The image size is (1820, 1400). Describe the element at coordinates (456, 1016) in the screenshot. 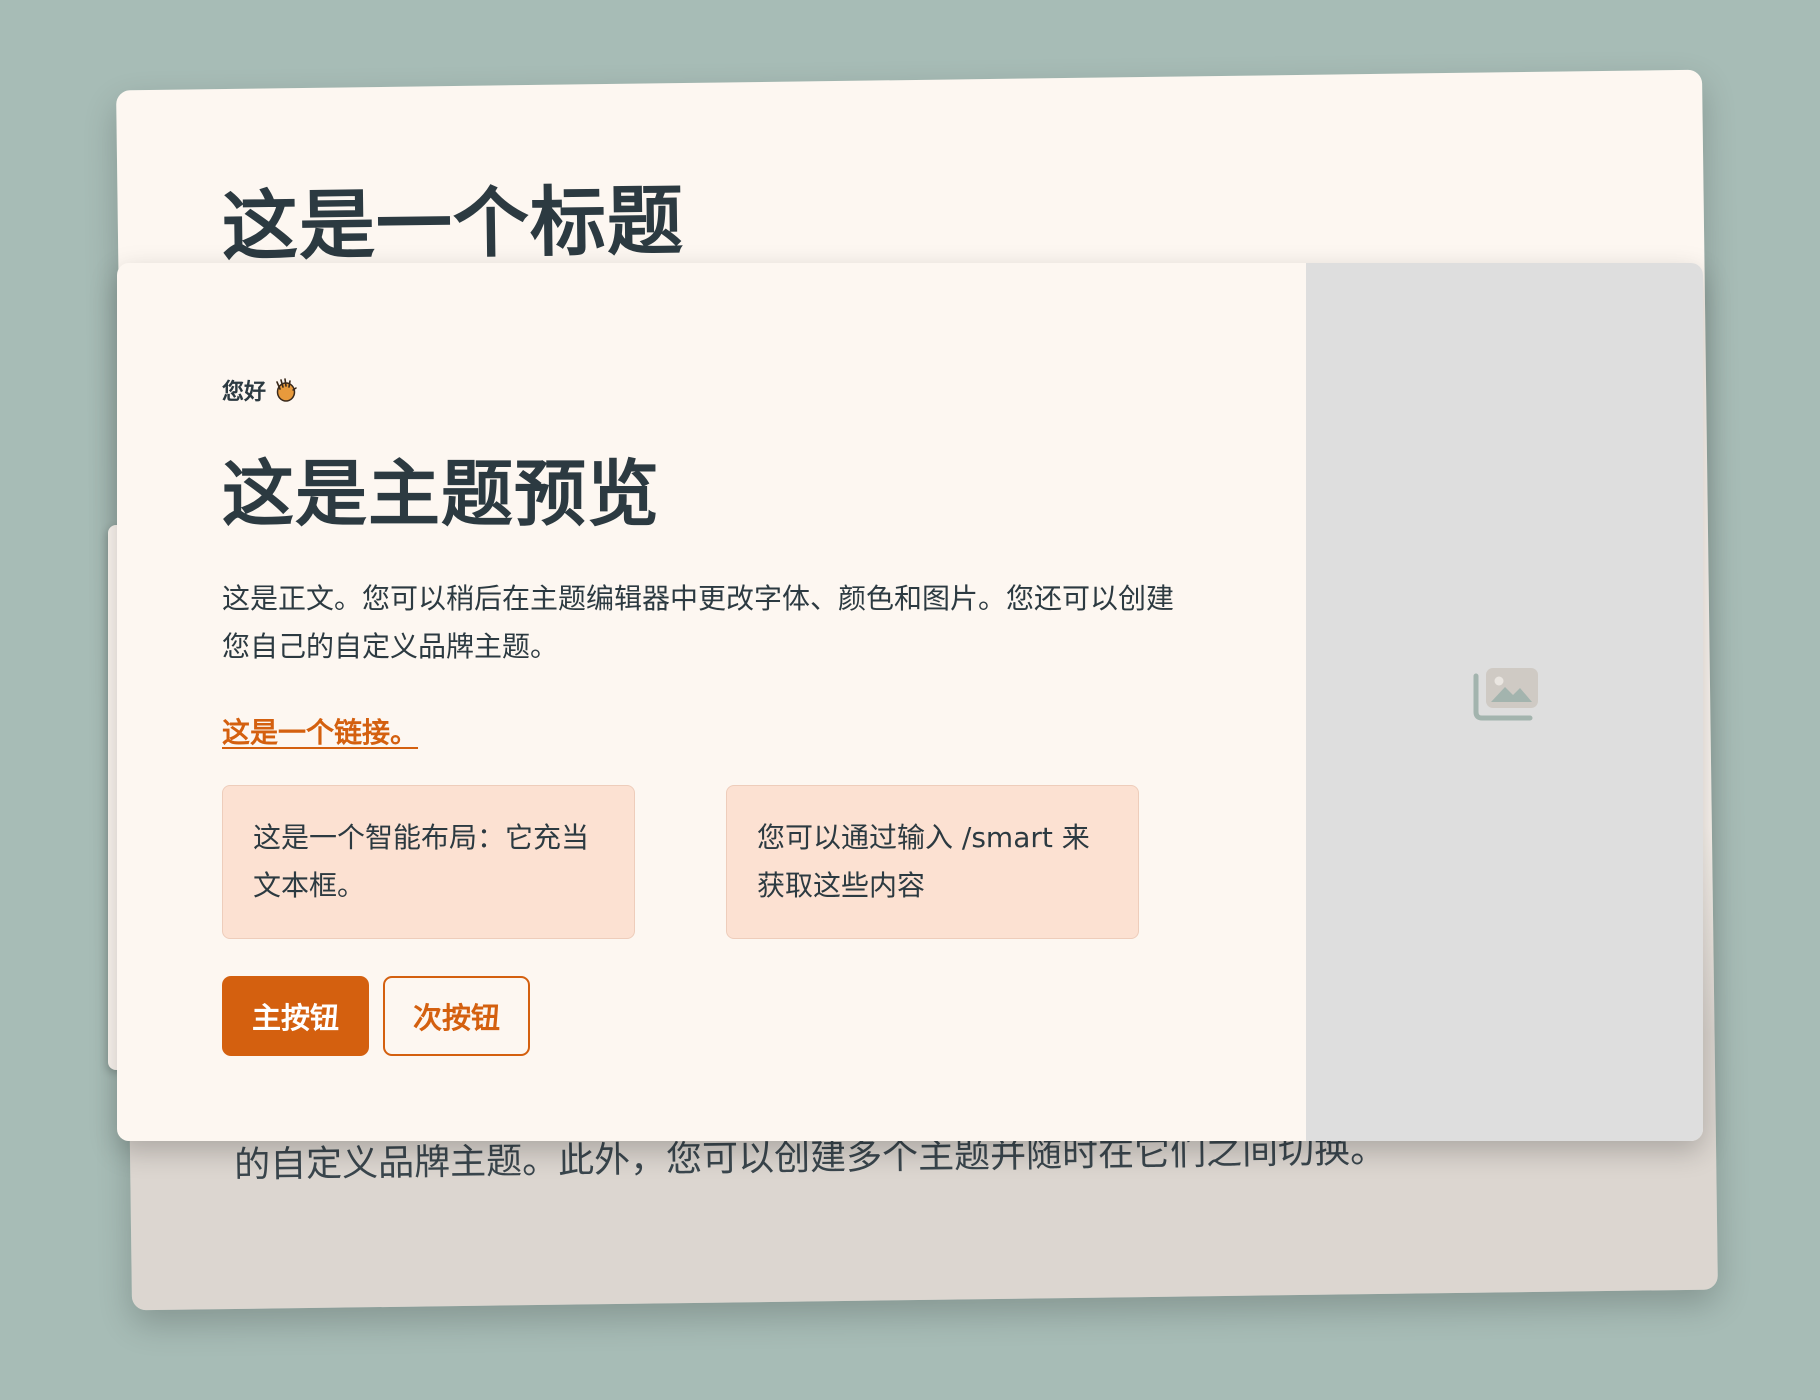

I see `secondary-button: 次按钮` at that location.